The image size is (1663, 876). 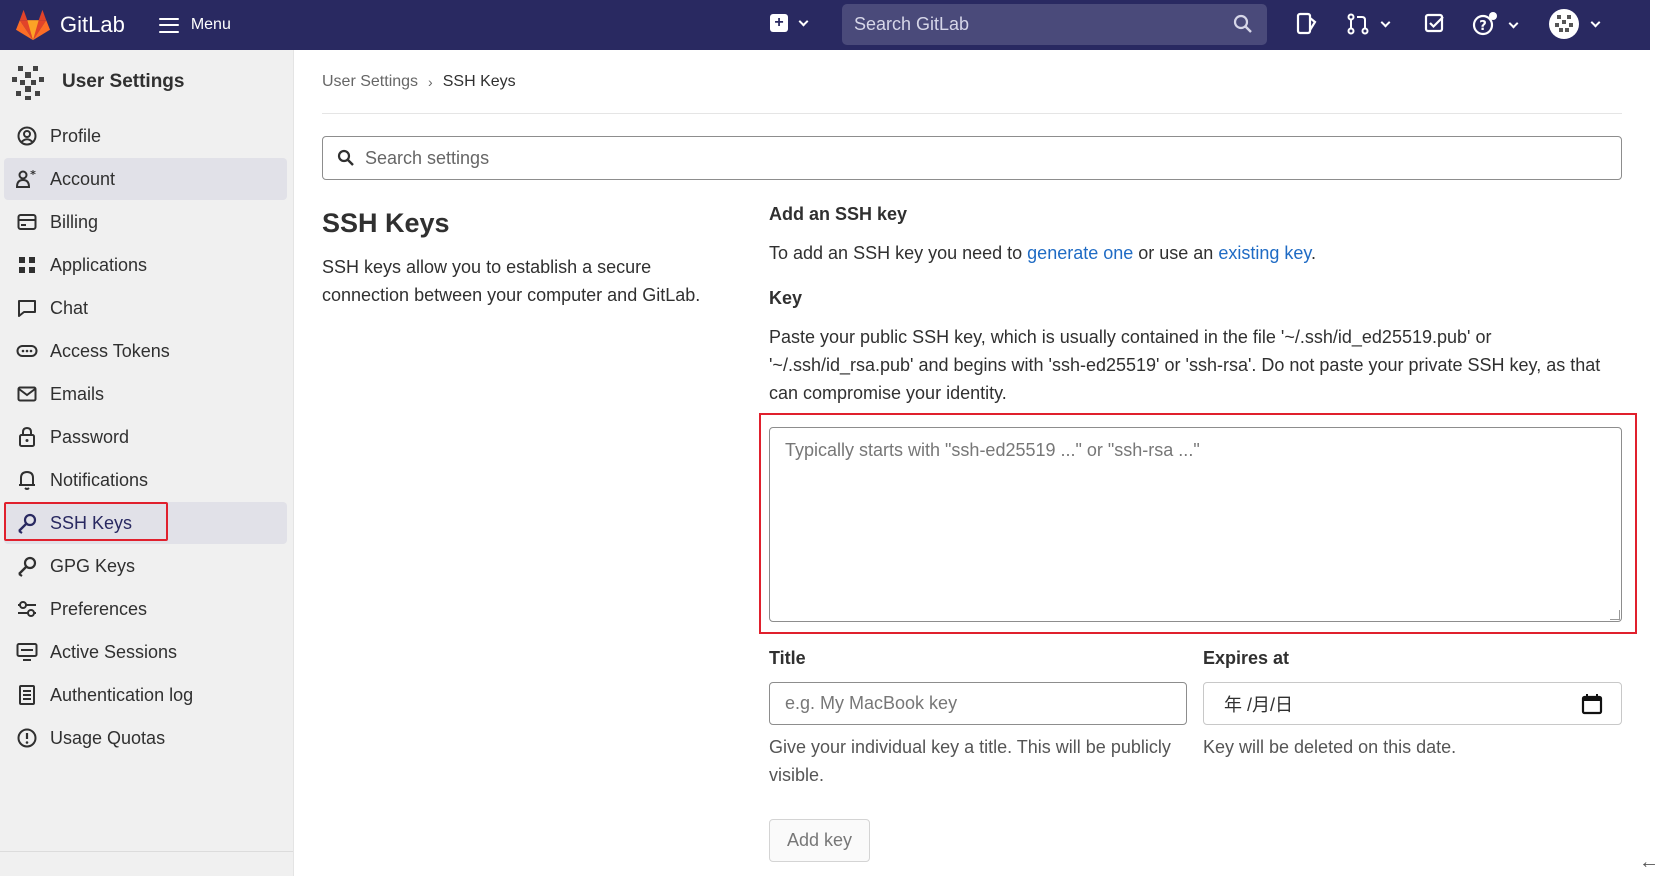 What do you see at coordinates (1176, 253) in the screenshot?
I see `intro-text: or use an` at bounding box center [1176, 253].